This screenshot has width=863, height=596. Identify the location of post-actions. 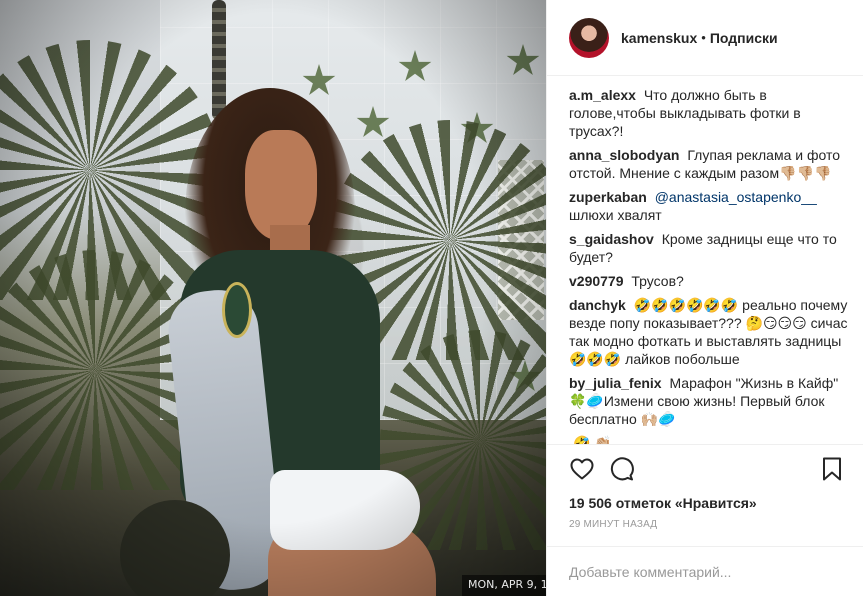
(705, 468).